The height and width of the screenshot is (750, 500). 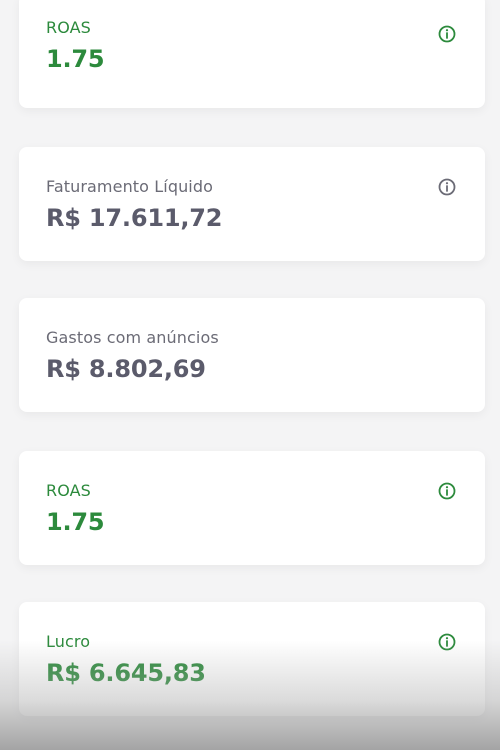 I want to click on metric-value: R$ 17.611,72, so click(x=134, y=218).